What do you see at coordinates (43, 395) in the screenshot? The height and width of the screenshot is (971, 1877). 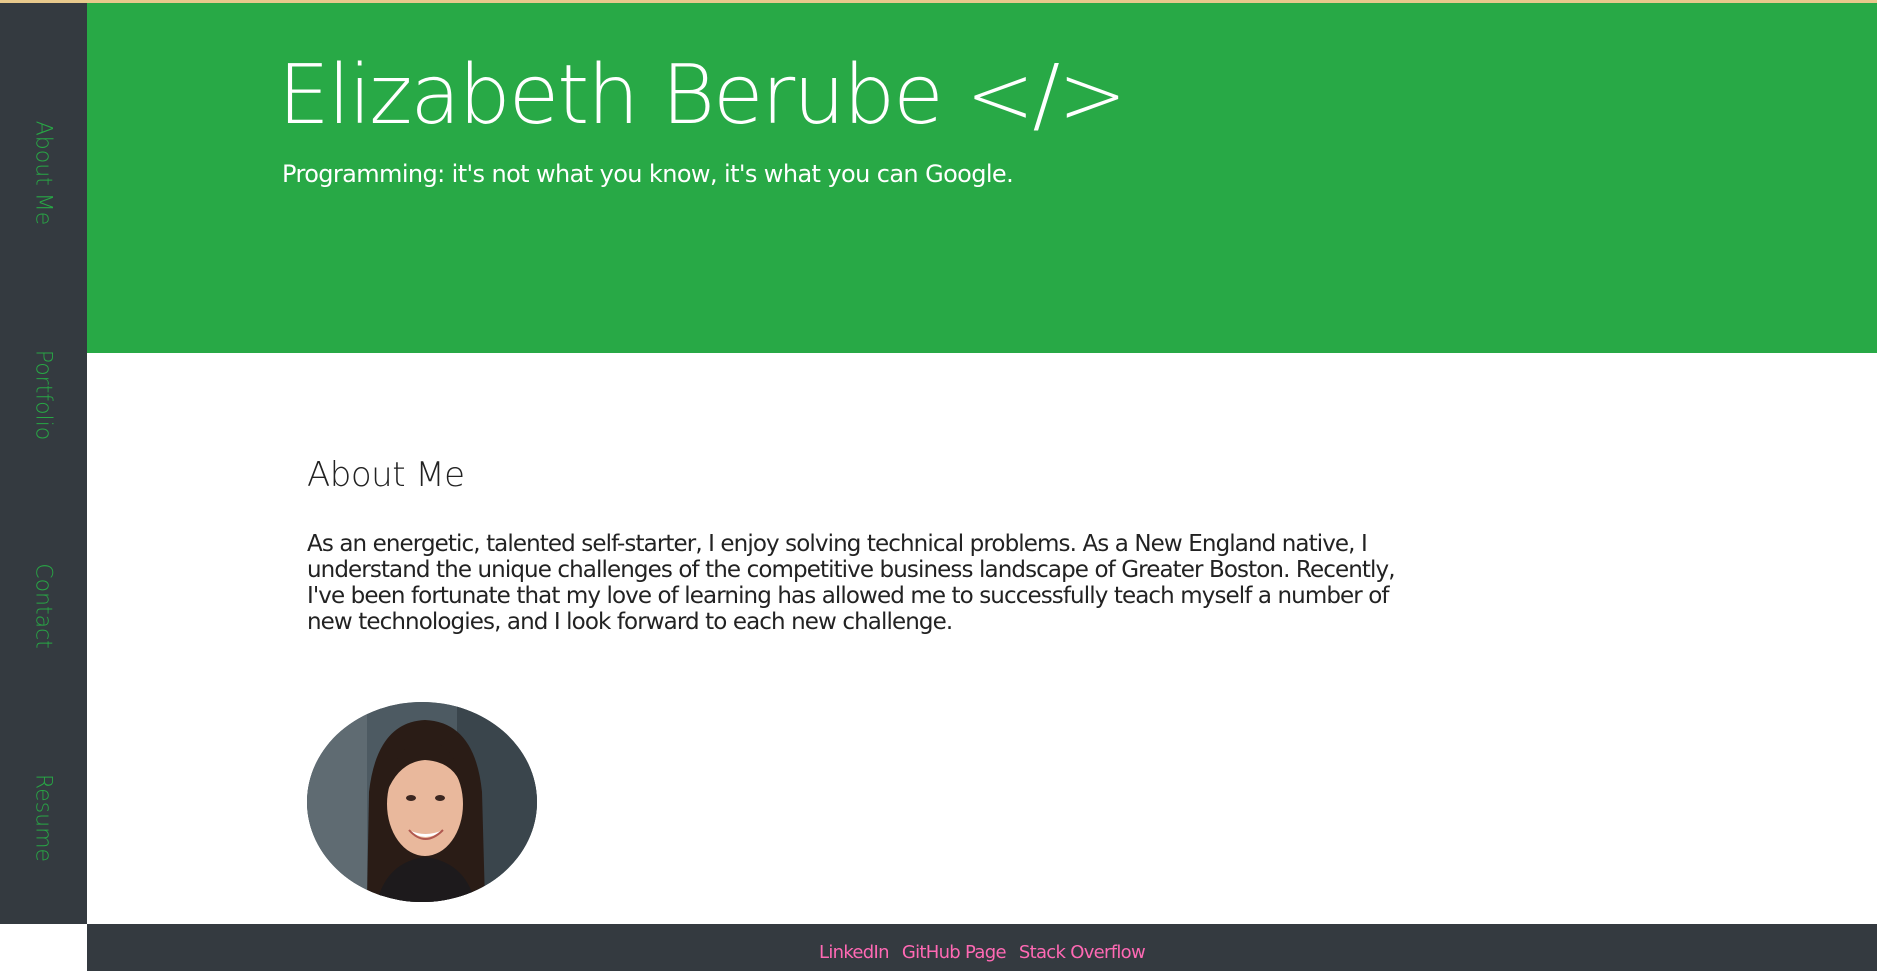 I see `sidebar-item-portfolio: Portfolio` at bounding box center [43, 395].